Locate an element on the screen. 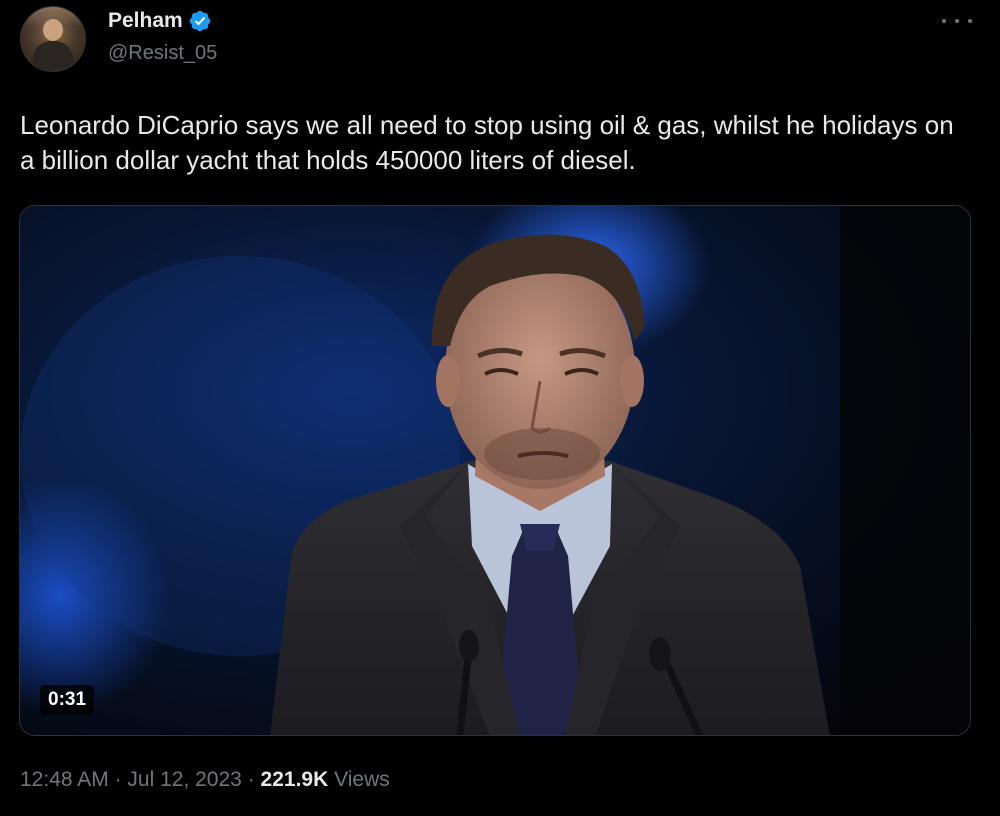 The width and height of the screenshot is (1000, 816). microphone-left is located at coordinates (469, 646).